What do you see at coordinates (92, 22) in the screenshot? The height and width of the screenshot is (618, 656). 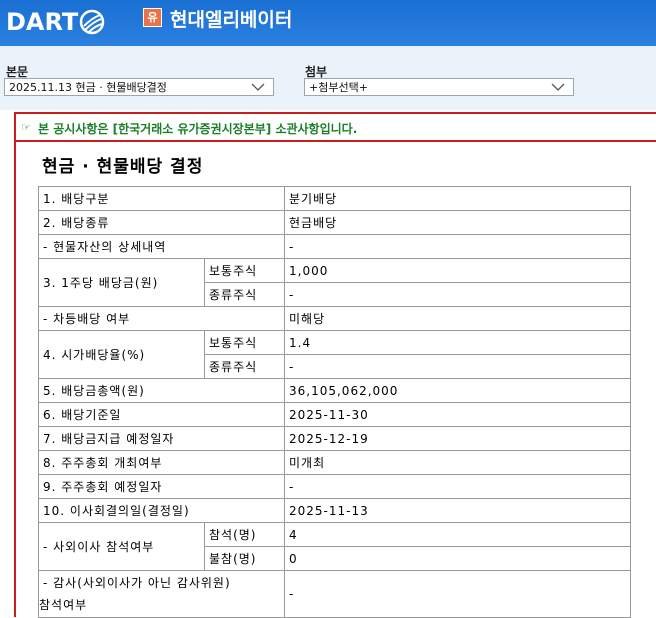 I see `dart-logo-swirl-icon` at bounding box center [92, 22].